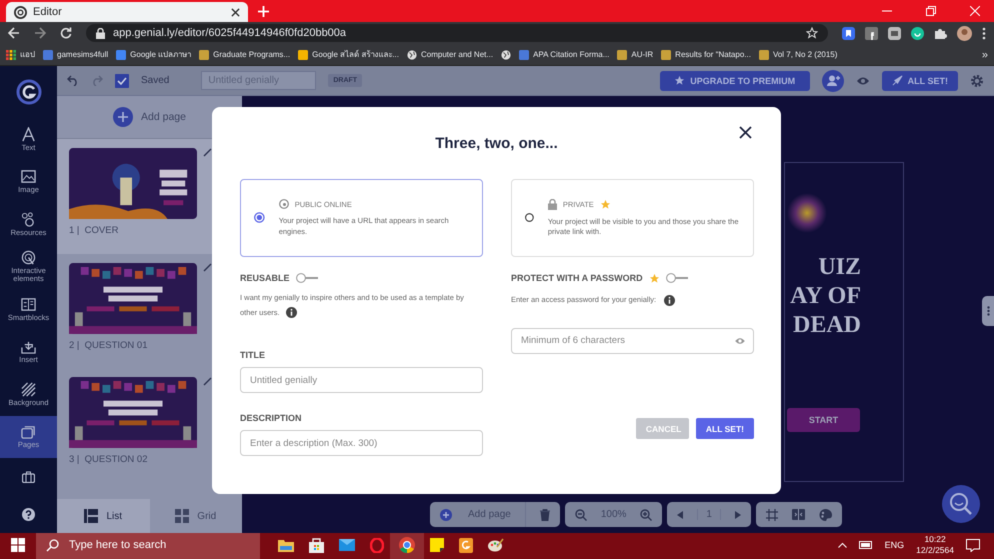  I want to click on view-tab: List, so click(103, 516).